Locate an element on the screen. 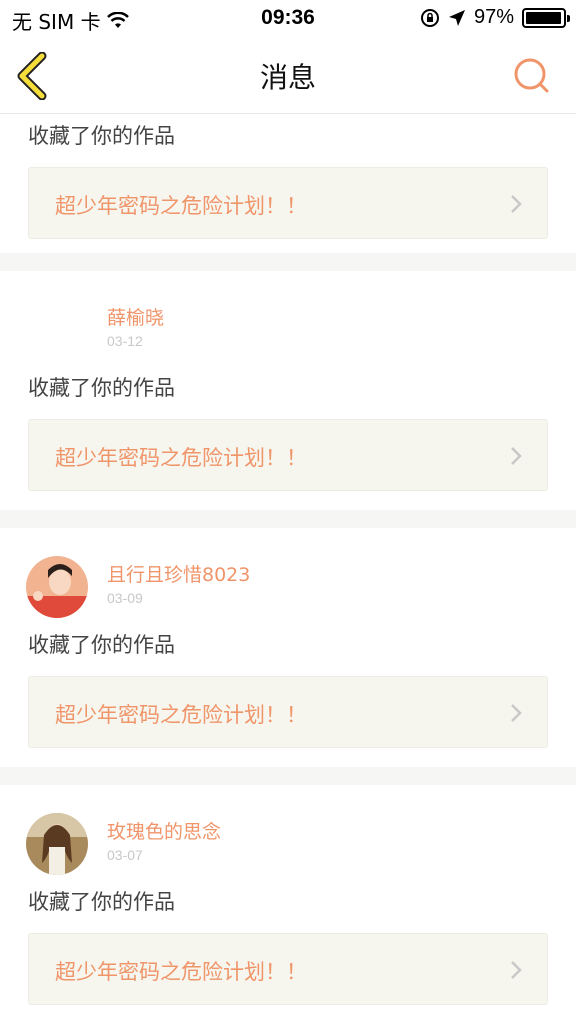 This screenshot has height=1024, width=576. battery-fill is located at coordinates (543, 17).